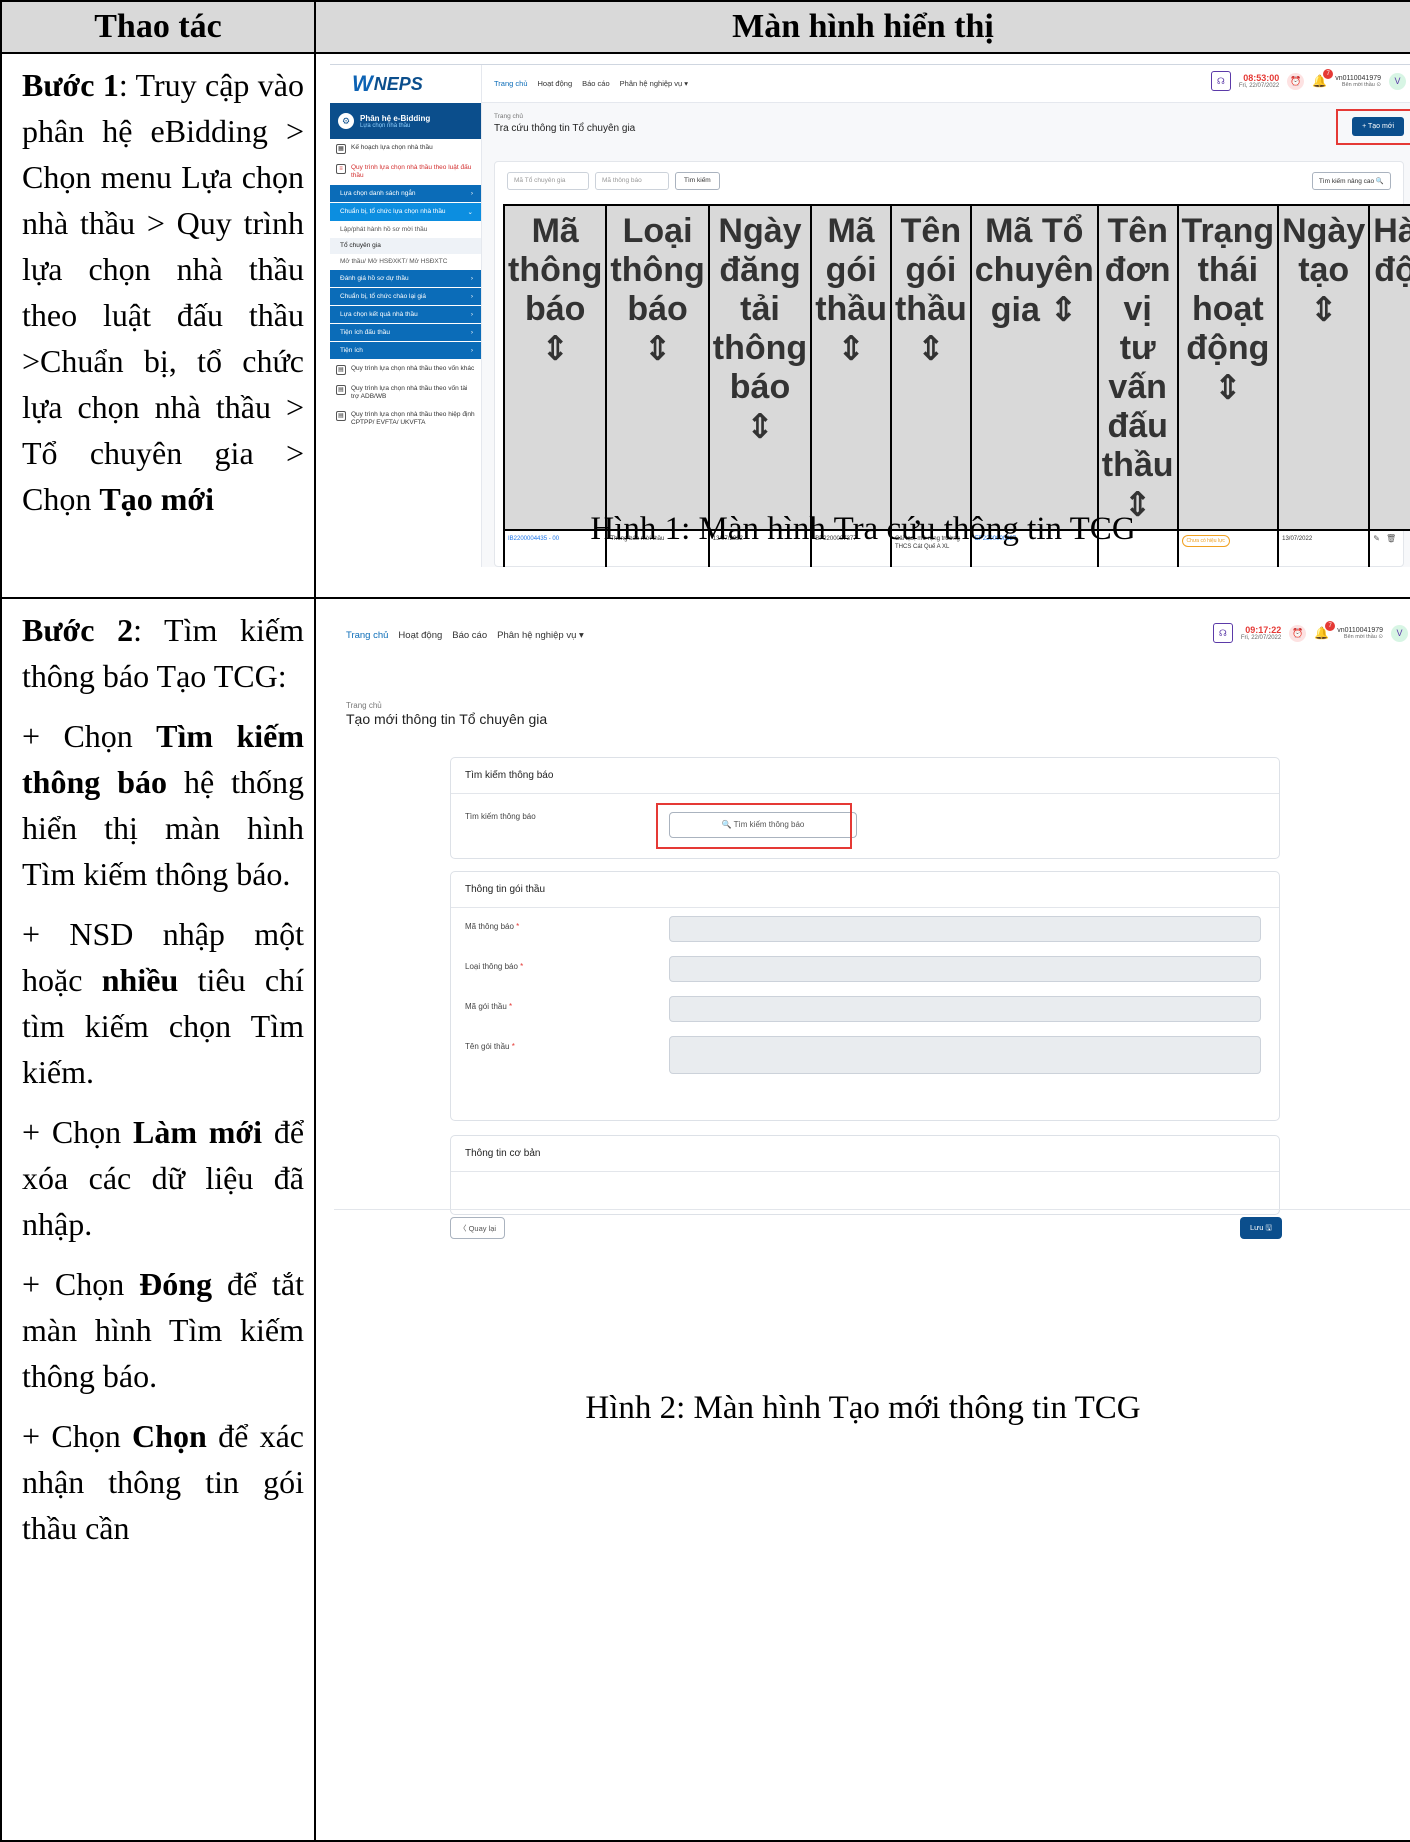  Describe the element at coordinates (862, 27) in the screenshot. I see `header-screen: Màn hình hiển thị` at that location.